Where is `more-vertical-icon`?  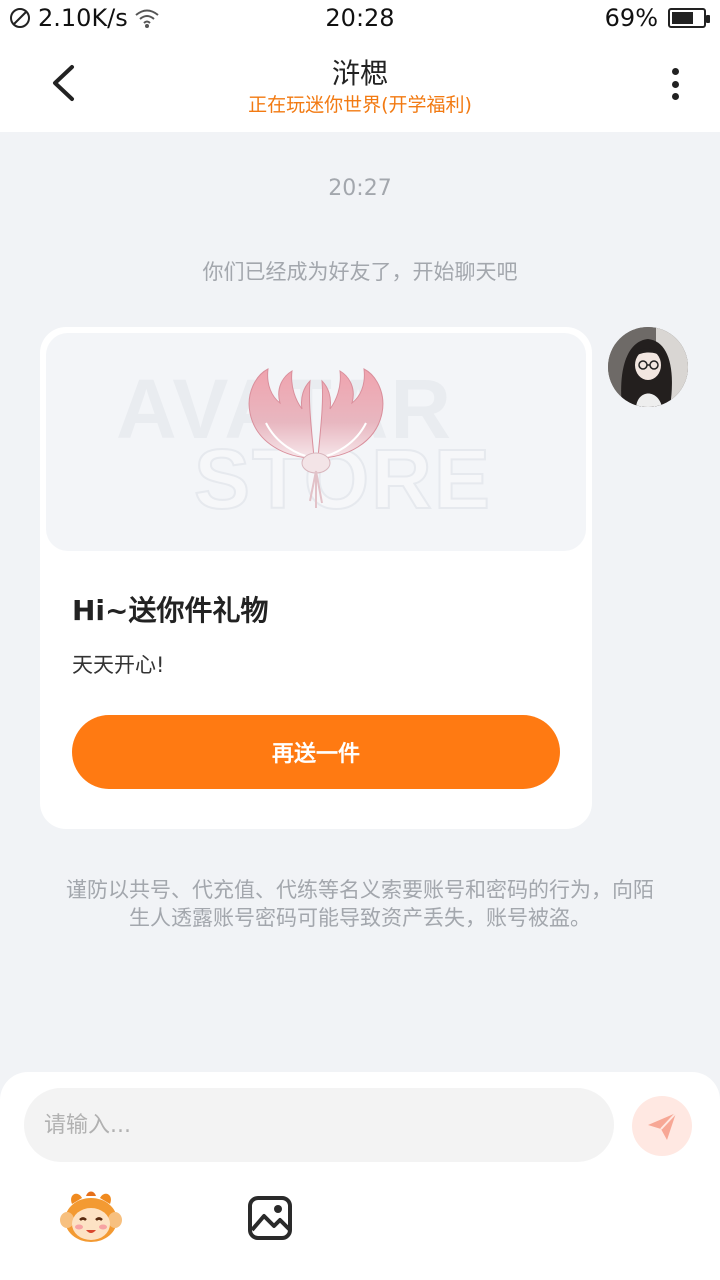
more-vertical-icon is located at coordinates (675, 71).